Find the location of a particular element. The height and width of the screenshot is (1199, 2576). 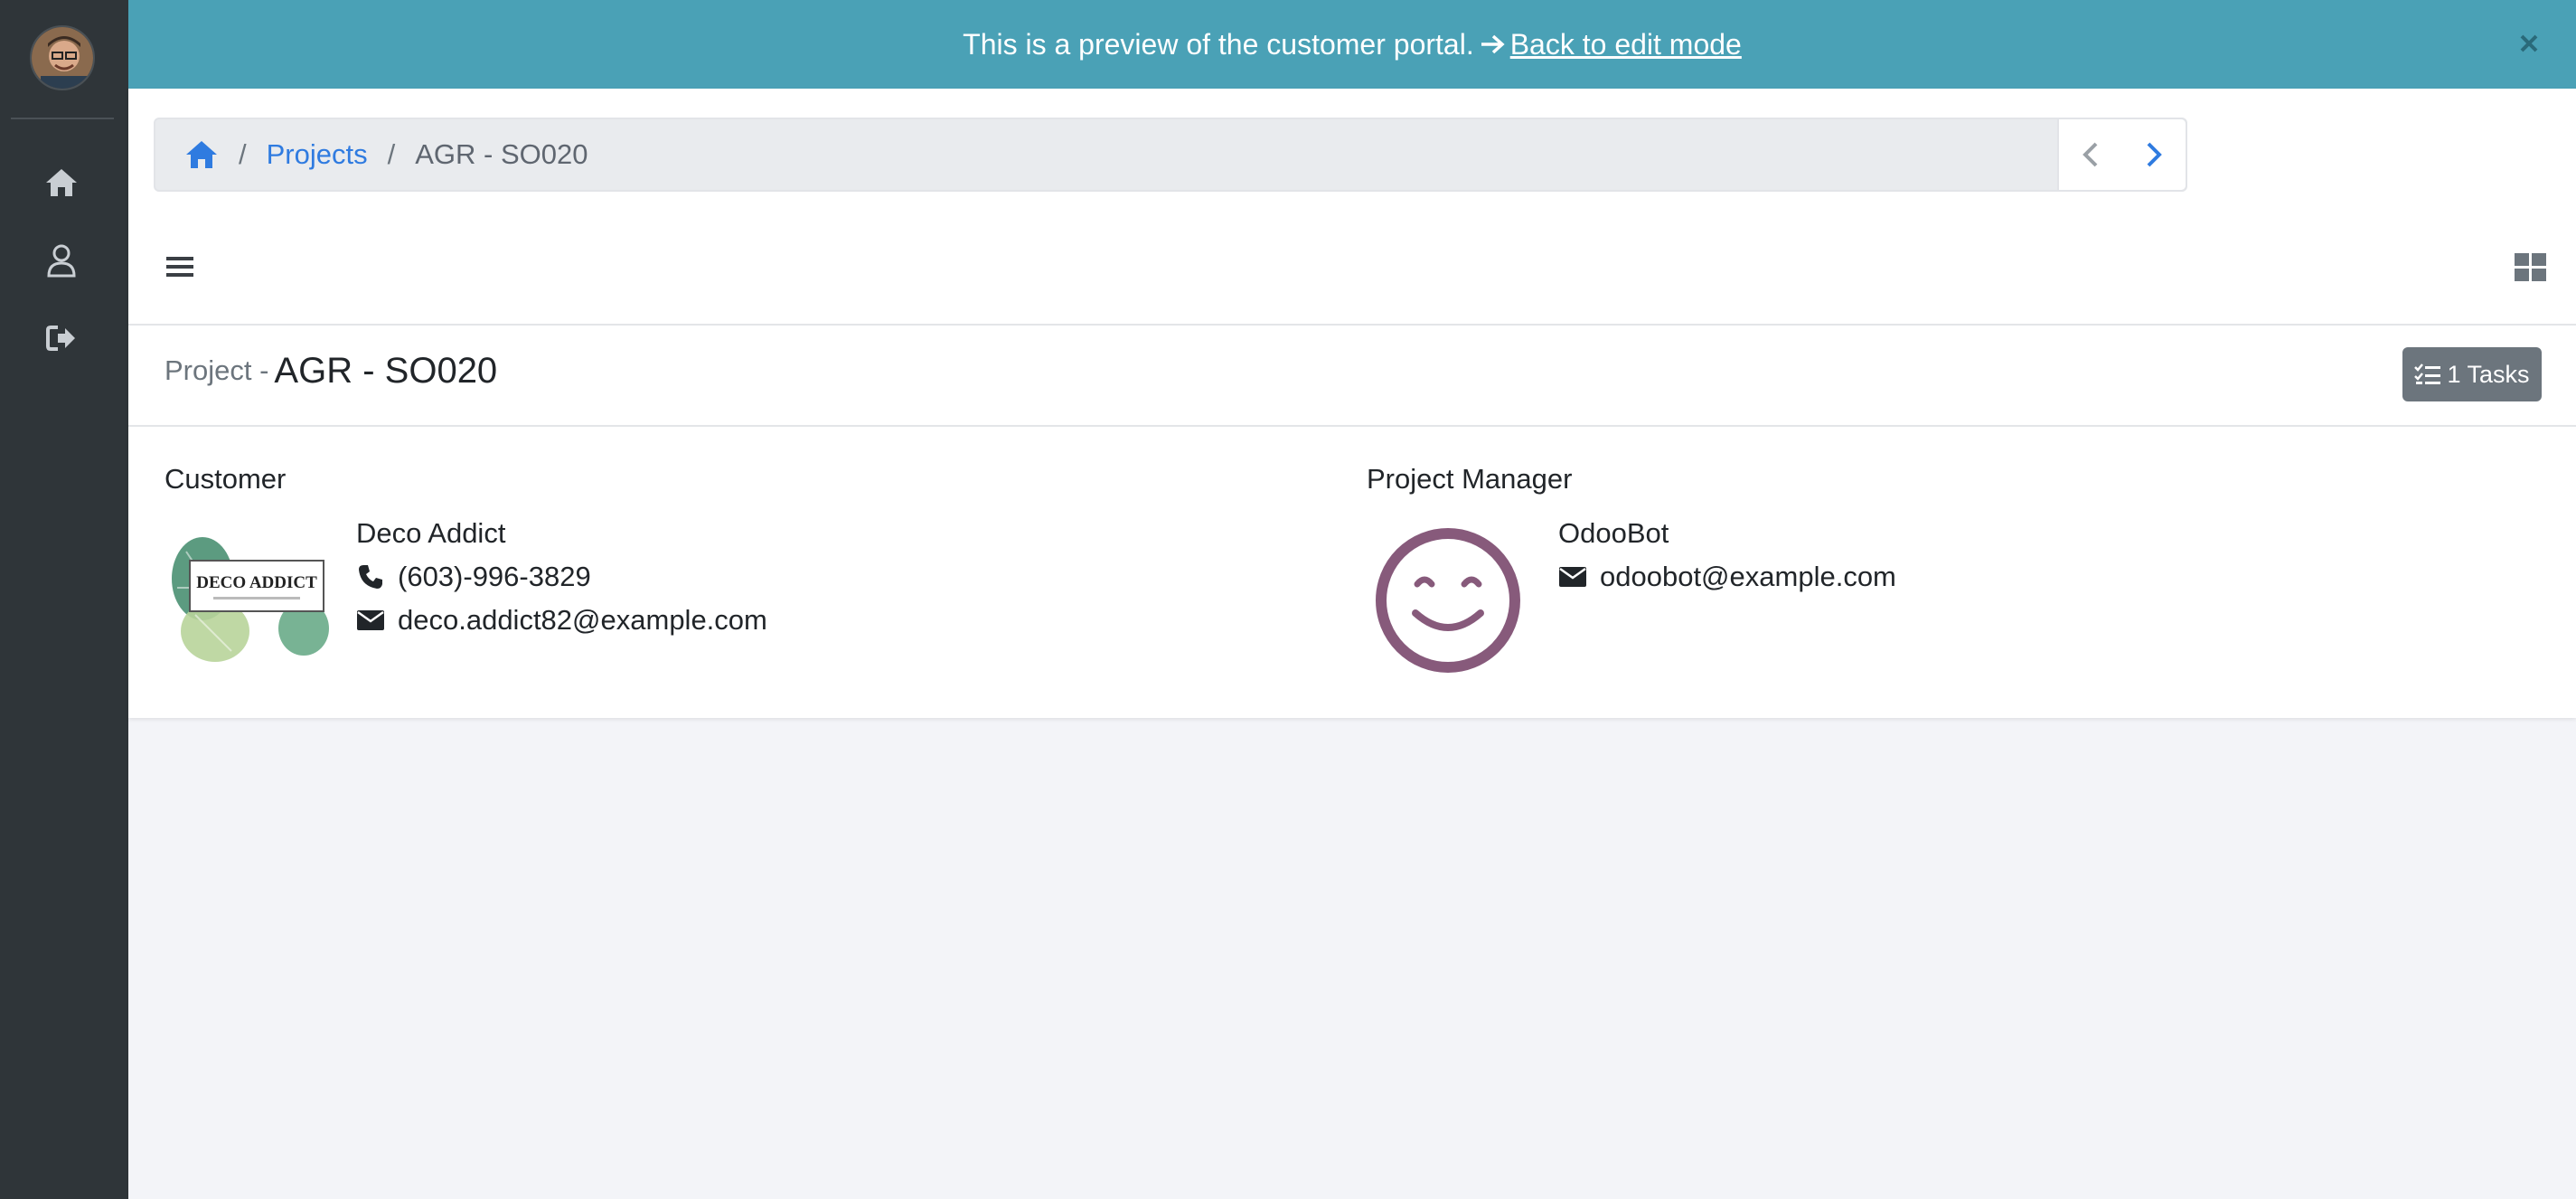

breadcrumb: / Projects / AGR - SO020 is located at coordinates (1106, 154).